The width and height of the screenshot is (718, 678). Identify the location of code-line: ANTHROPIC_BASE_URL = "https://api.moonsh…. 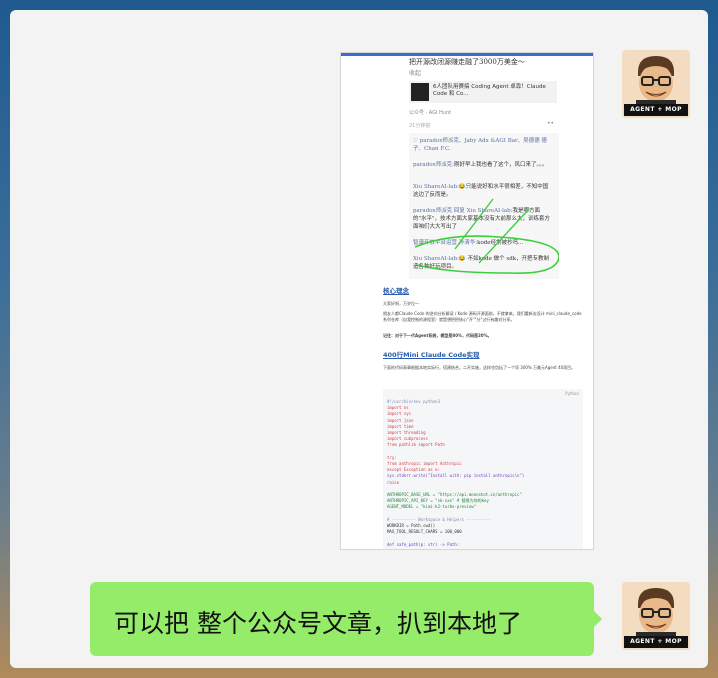
(454, 494).